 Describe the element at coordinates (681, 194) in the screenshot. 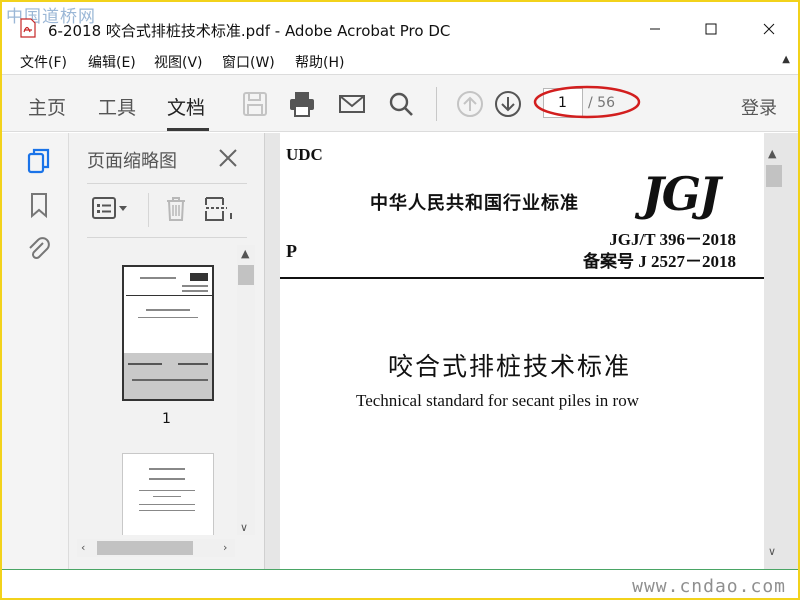

I see `jgj-logo: JGJ` at that location.